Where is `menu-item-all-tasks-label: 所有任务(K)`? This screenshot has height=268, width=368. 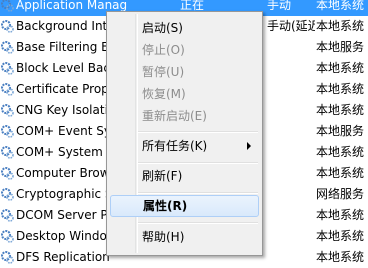 menu-item-all-tasks-label: 所有任务(K) is located at coordinates (175, 146).